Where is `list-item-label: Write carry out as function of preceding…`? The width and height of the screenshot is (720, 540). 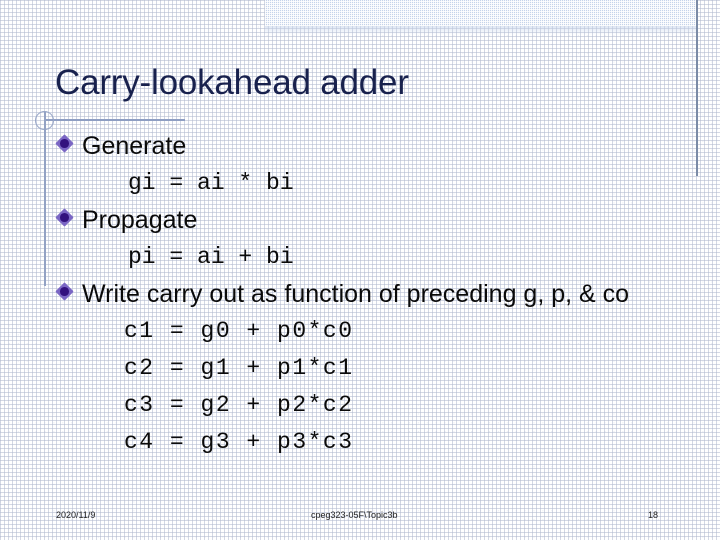 list-item-label: Write carry out as function of preceding… is located at coordinates (356, 294).